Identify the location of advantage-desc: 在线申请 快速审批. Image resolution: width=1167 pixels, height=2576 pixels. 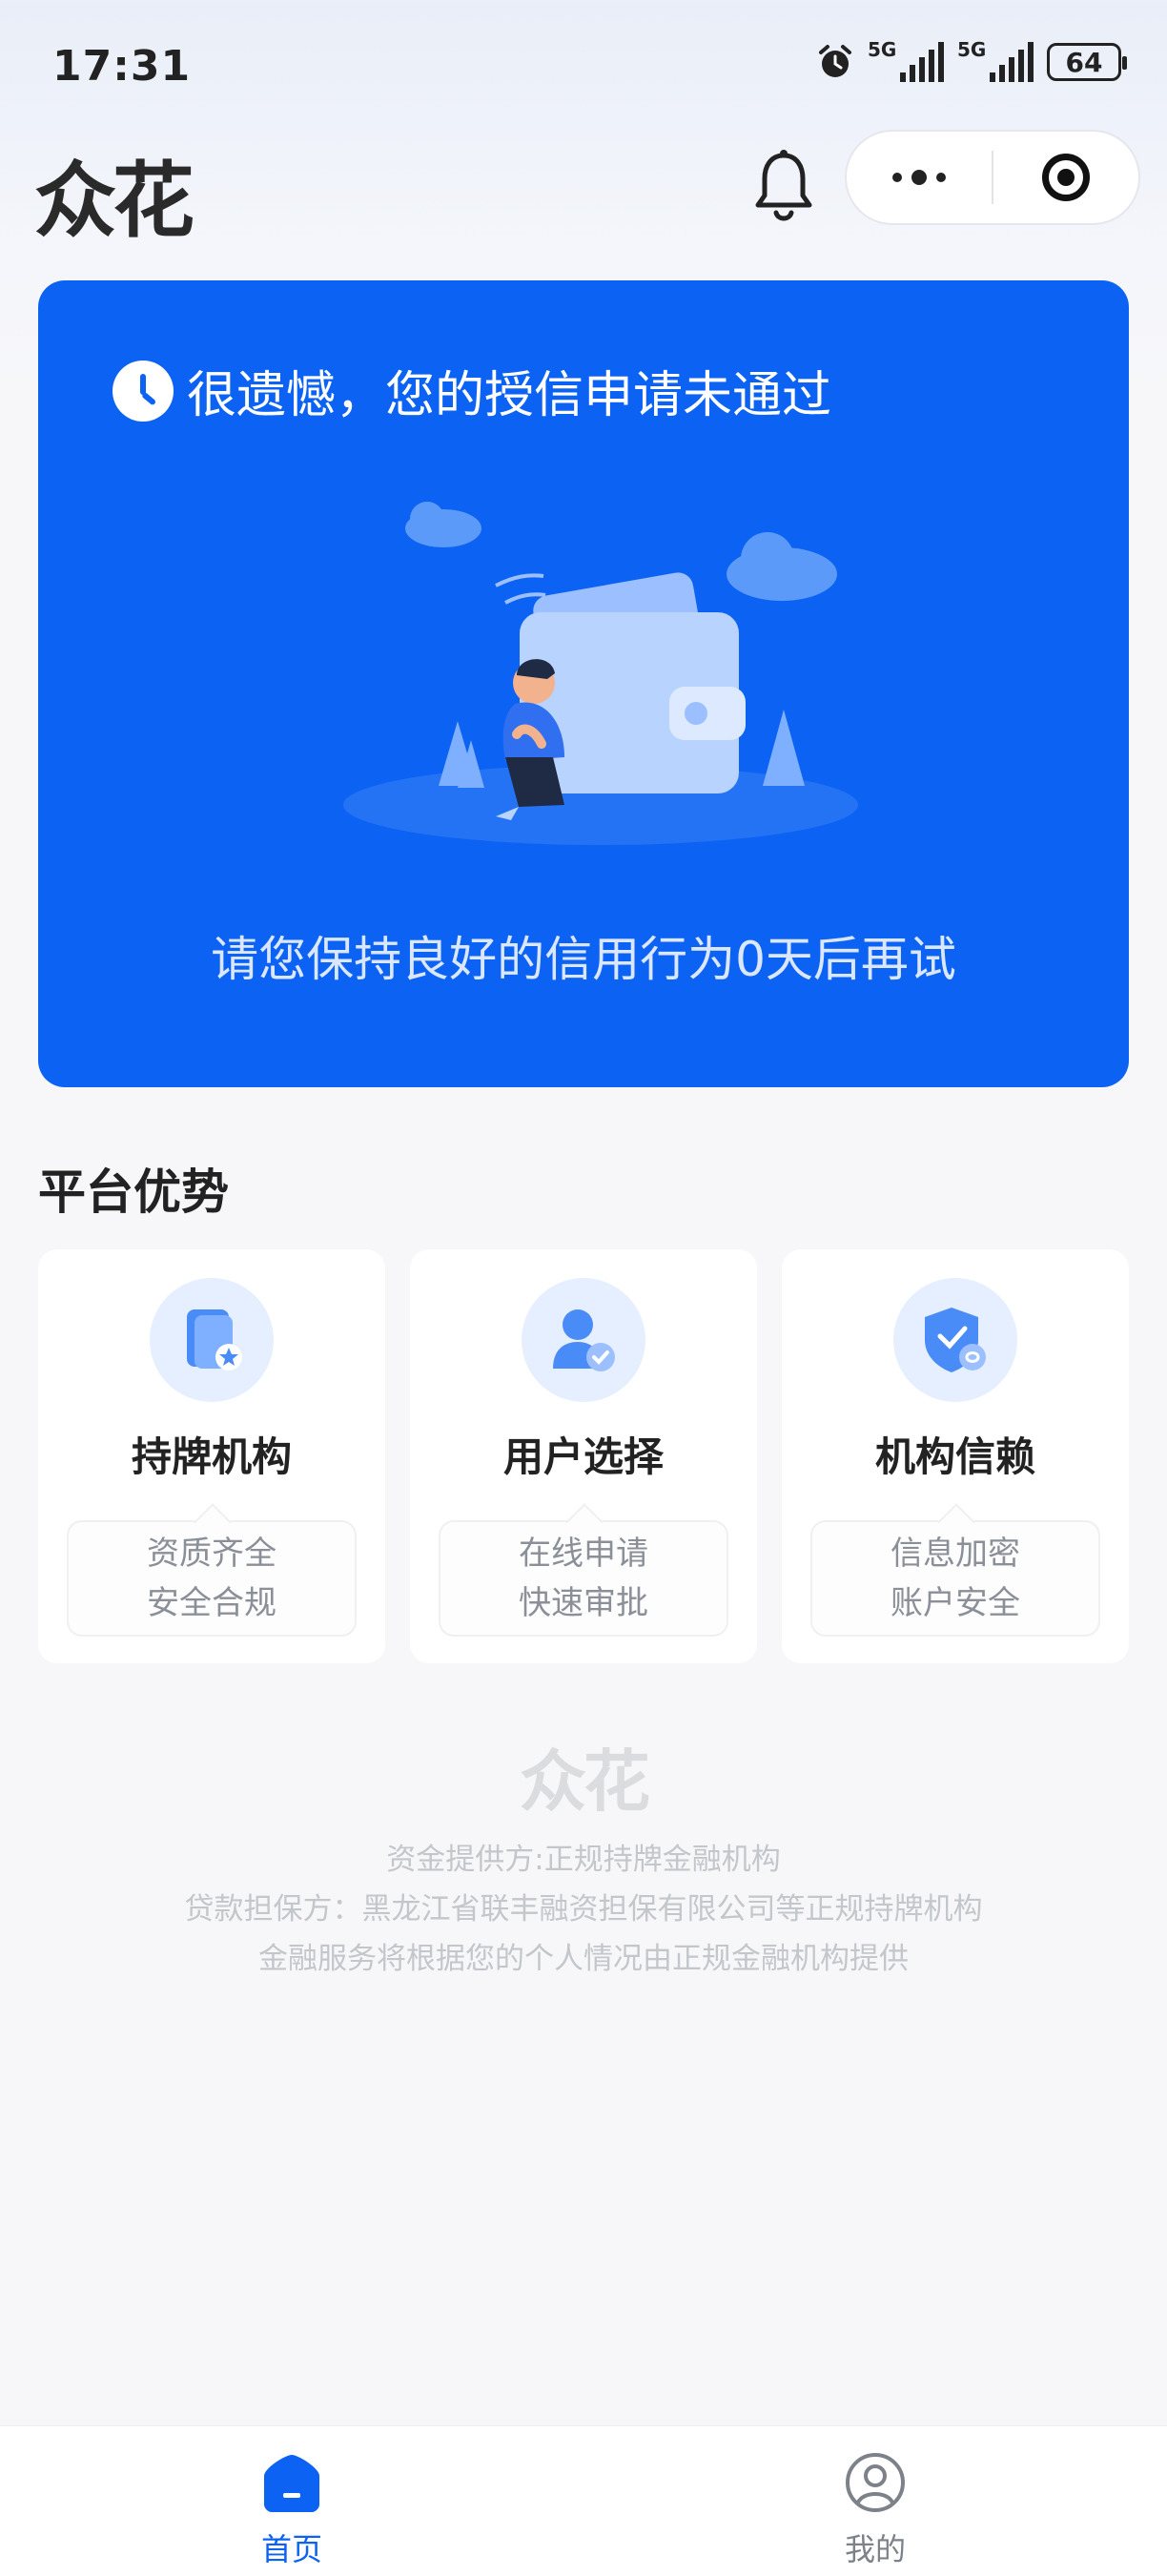
(583, 1578).